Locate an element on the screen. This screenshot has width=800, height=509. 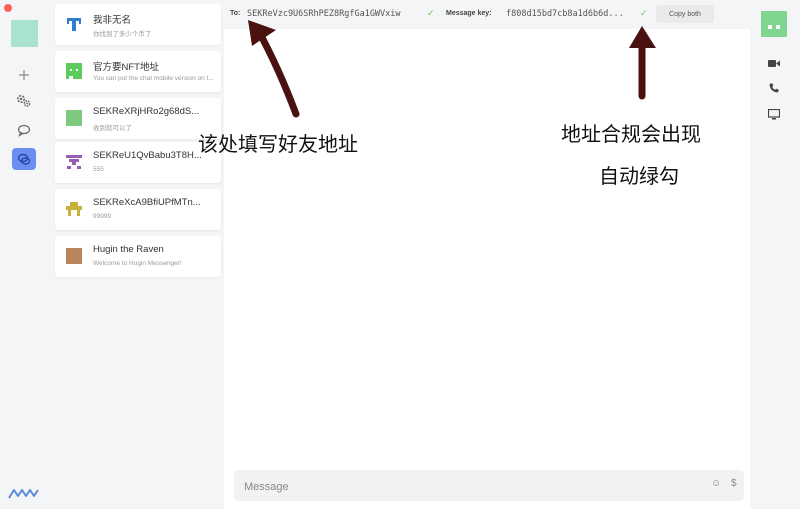
avatar-face is located at coordinates (774, 27).